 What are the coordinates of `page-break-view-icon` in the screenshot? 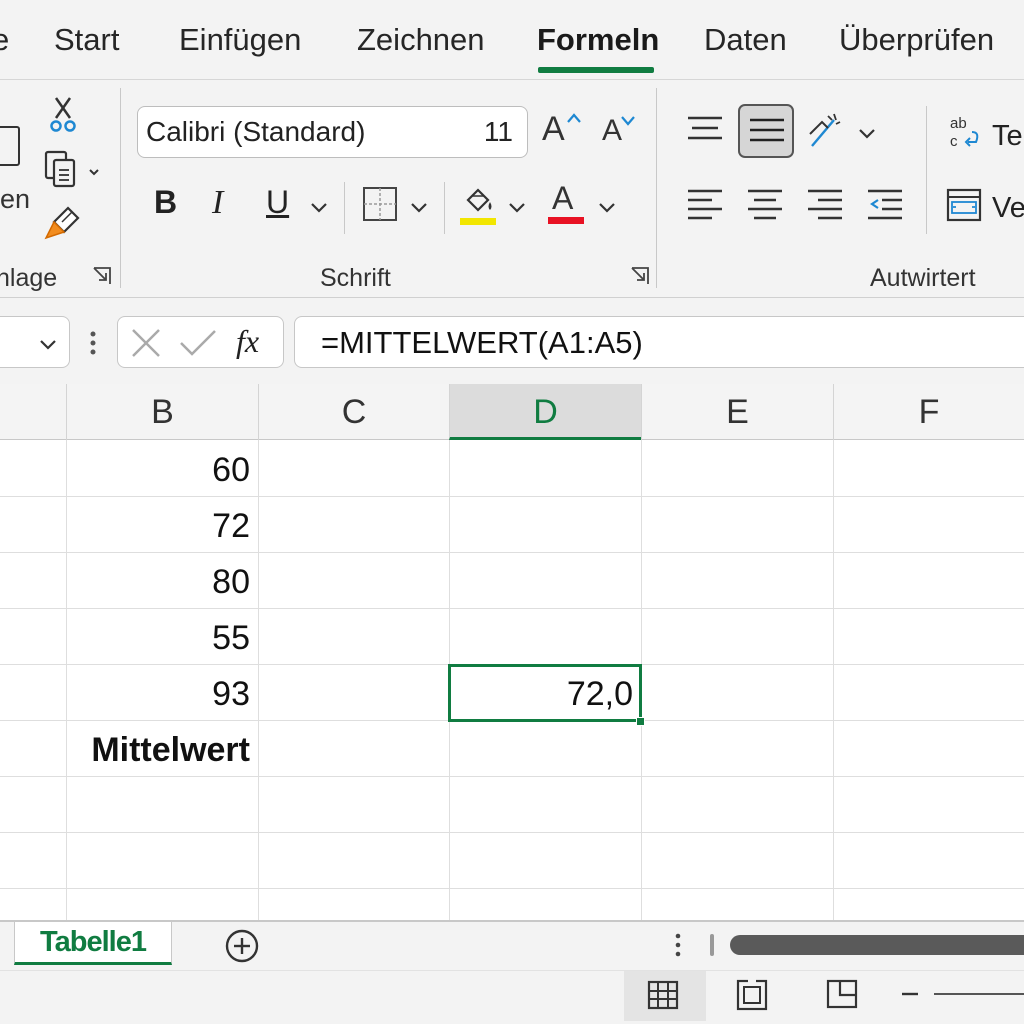 It's located at (842, 993).